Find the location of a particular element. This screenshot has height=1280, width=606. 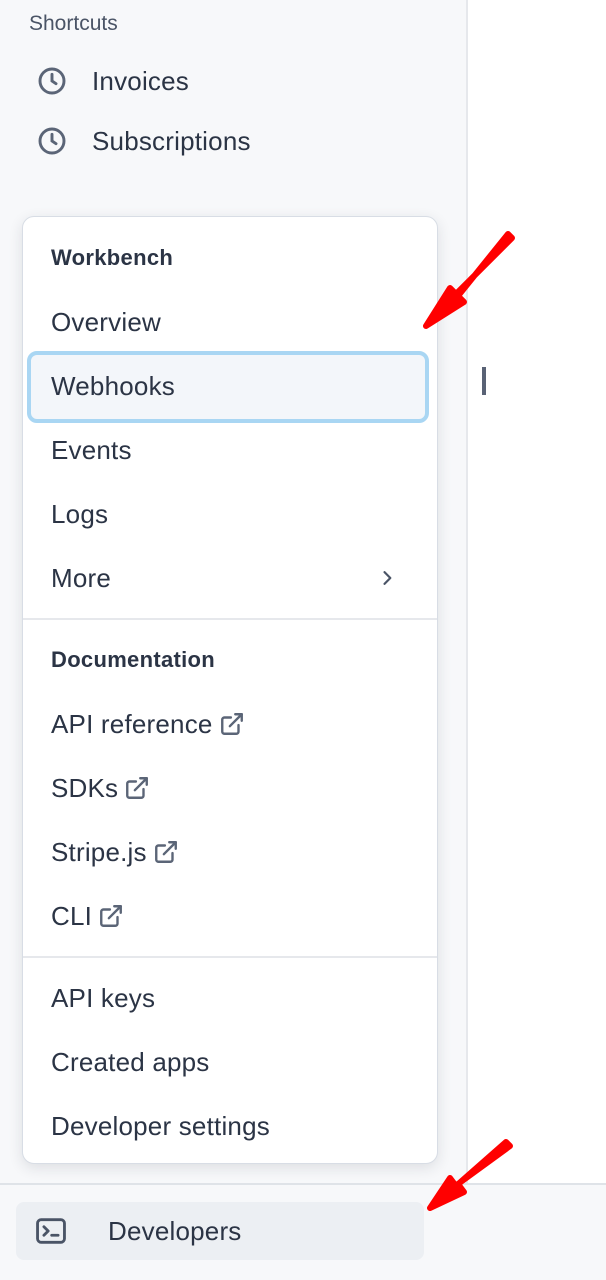

menu-item-label: Developer settings is located at coordinates (160, 1125).